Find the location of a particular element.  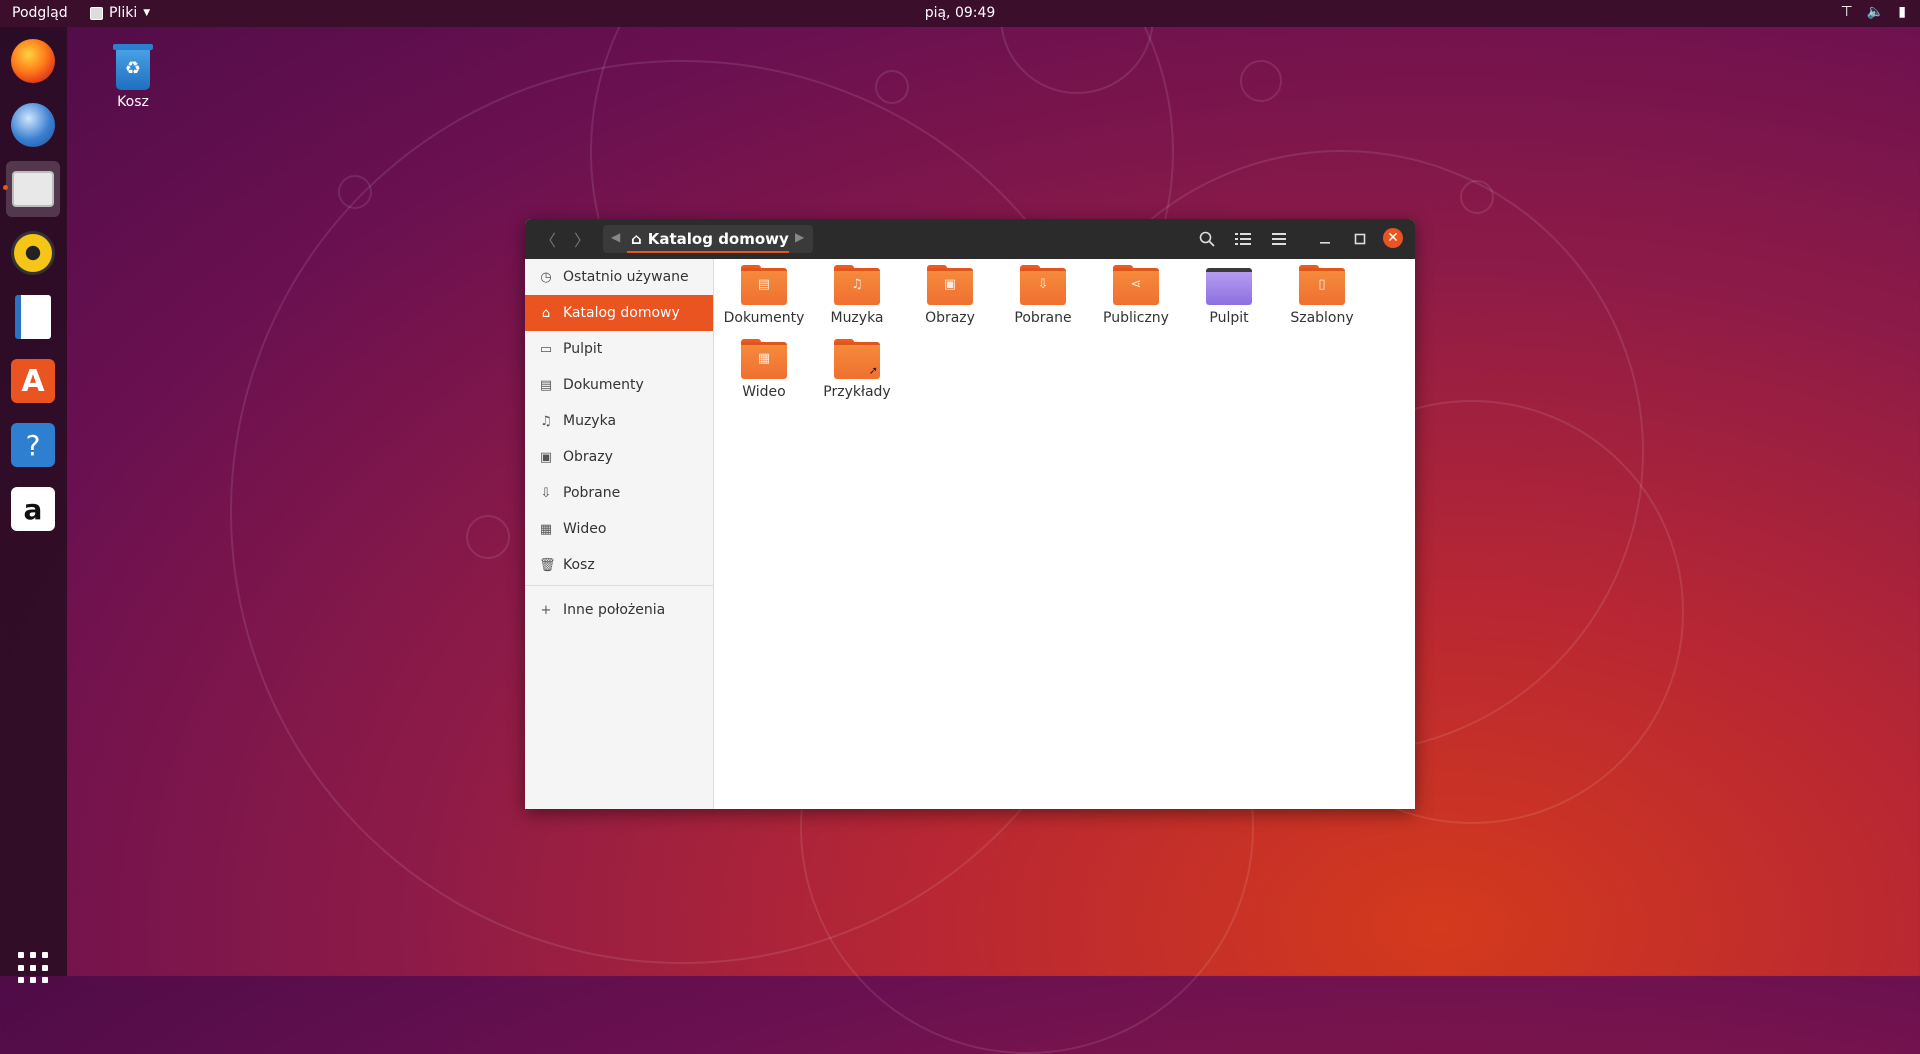

path-crumb-label: Katalog domowy is located at coordinates (718, 239).